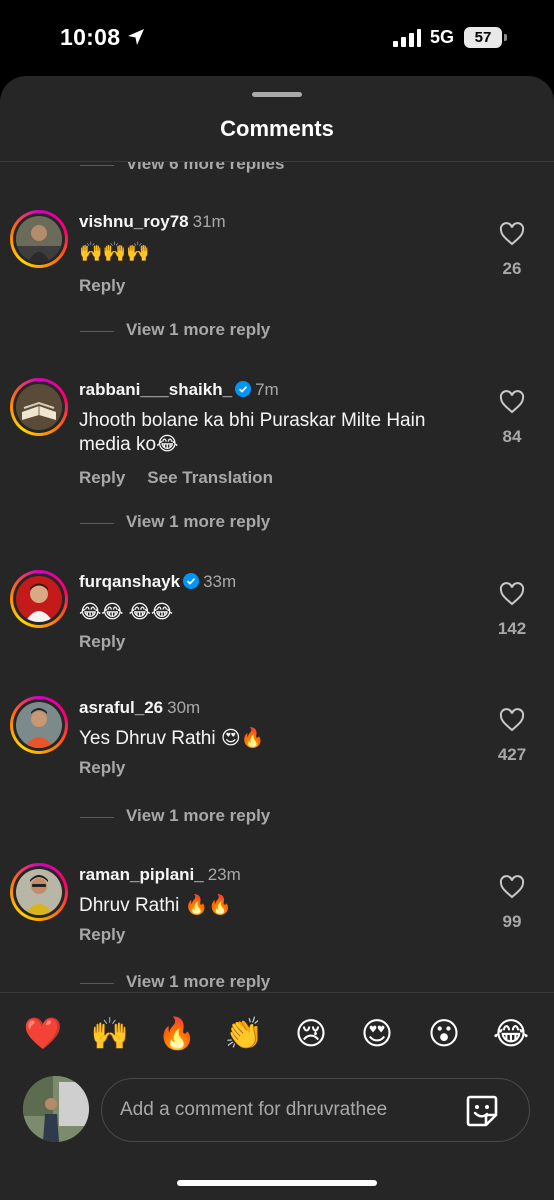 The height and width of the screenshot is (1200, 554). Describe the element at coordinates (136, 37) in the screenshot. I see `location-arrow-icon` at that location.